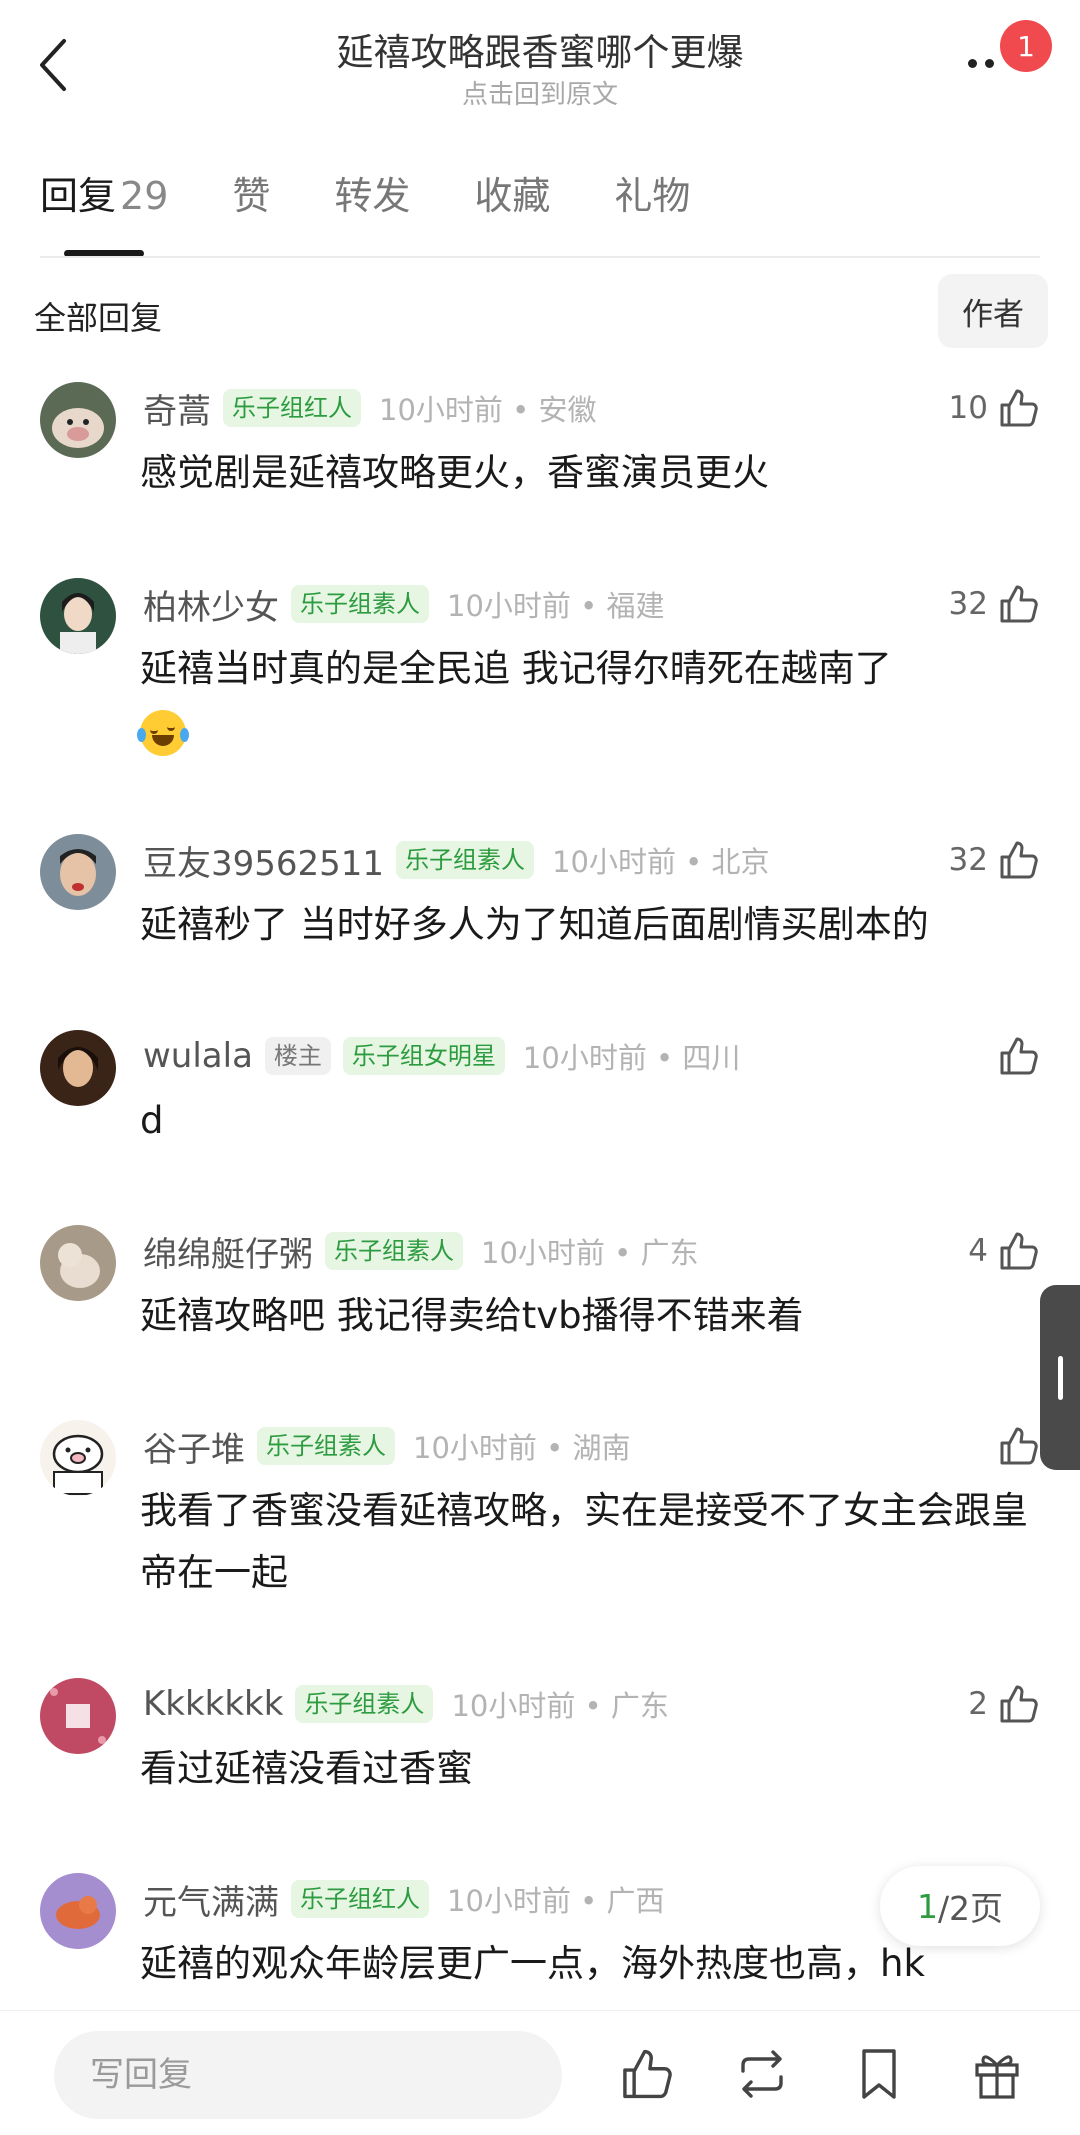 Image resolution: width=1080 pixels, height=2135 pixels. I want to click on header: 延禧攻略跟香蜜哪个更爆 点击回到原文 1, so click(540, 65).